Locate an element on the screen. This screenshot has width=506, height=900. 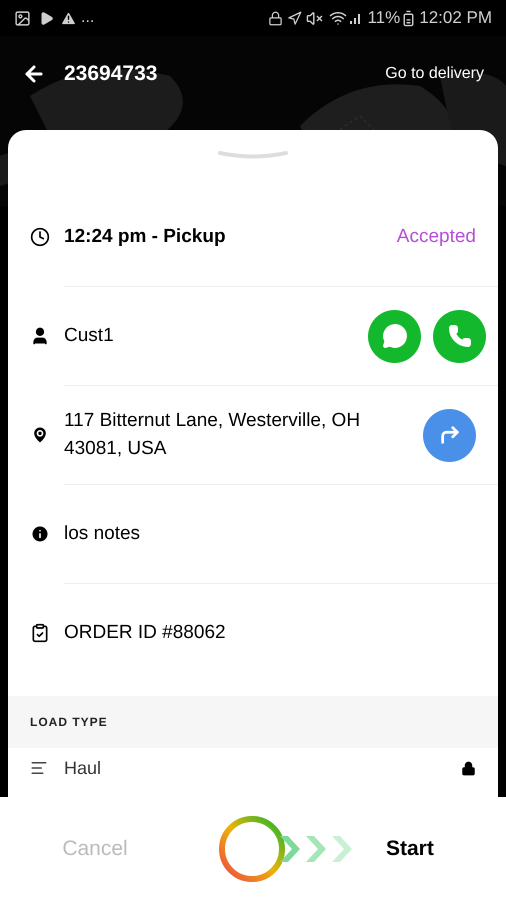
warning-icon is located at coordinates (68, 18).